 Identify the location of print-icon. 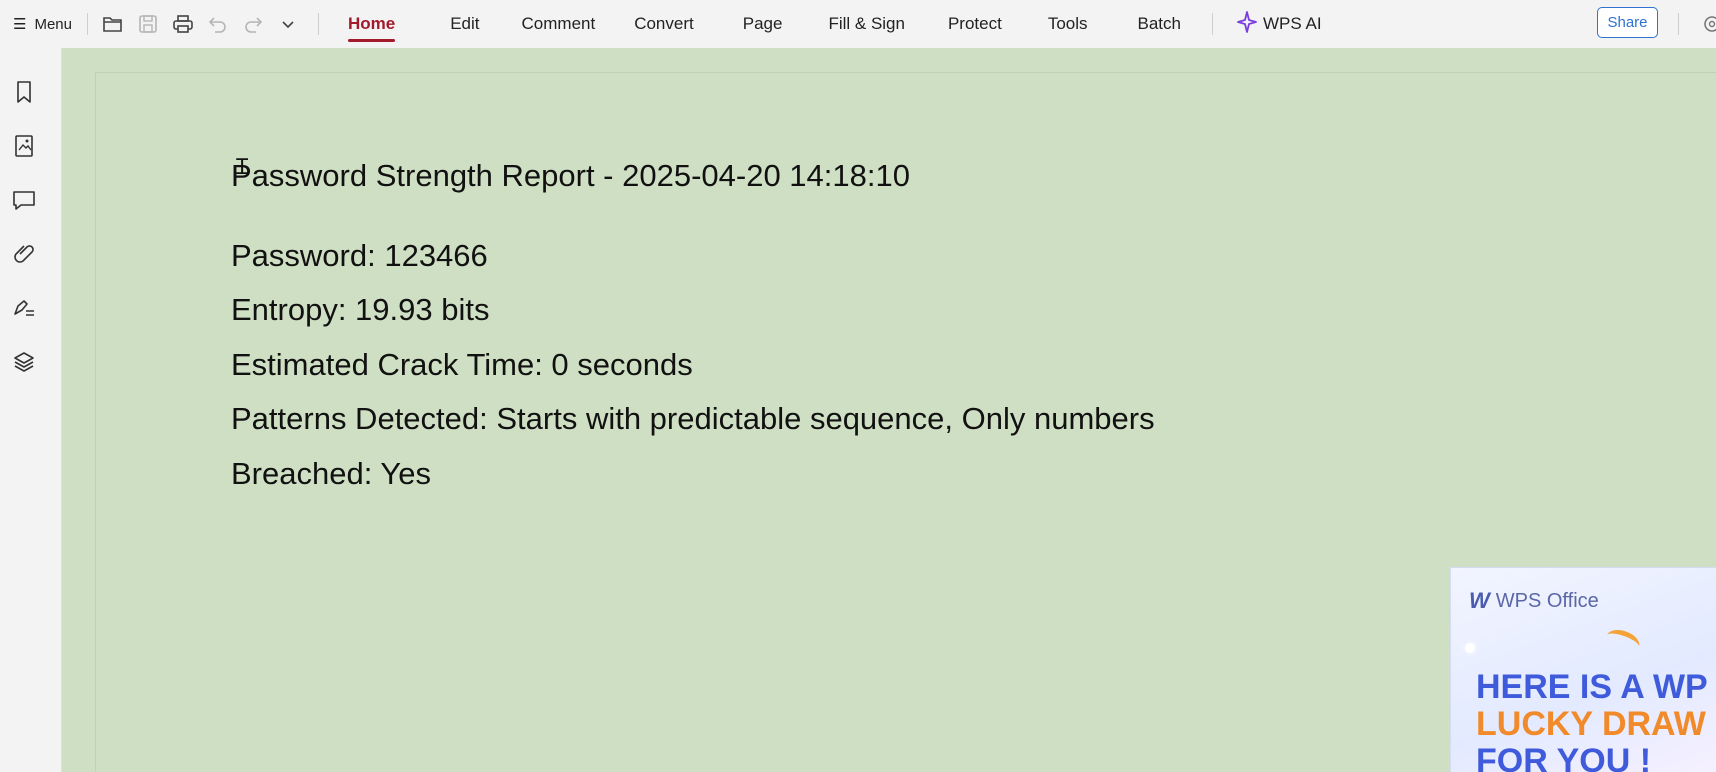
(183, 24).